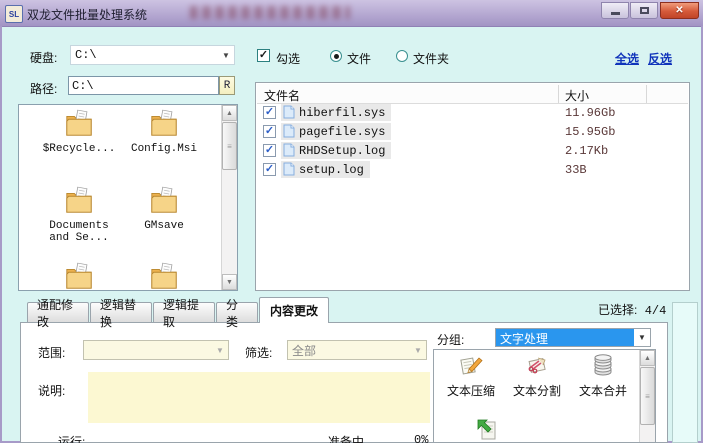 The width and height of the screenshot is (703, 443). I want to click on folder-scrollbar-thumb: ≡, so click(229, 146).